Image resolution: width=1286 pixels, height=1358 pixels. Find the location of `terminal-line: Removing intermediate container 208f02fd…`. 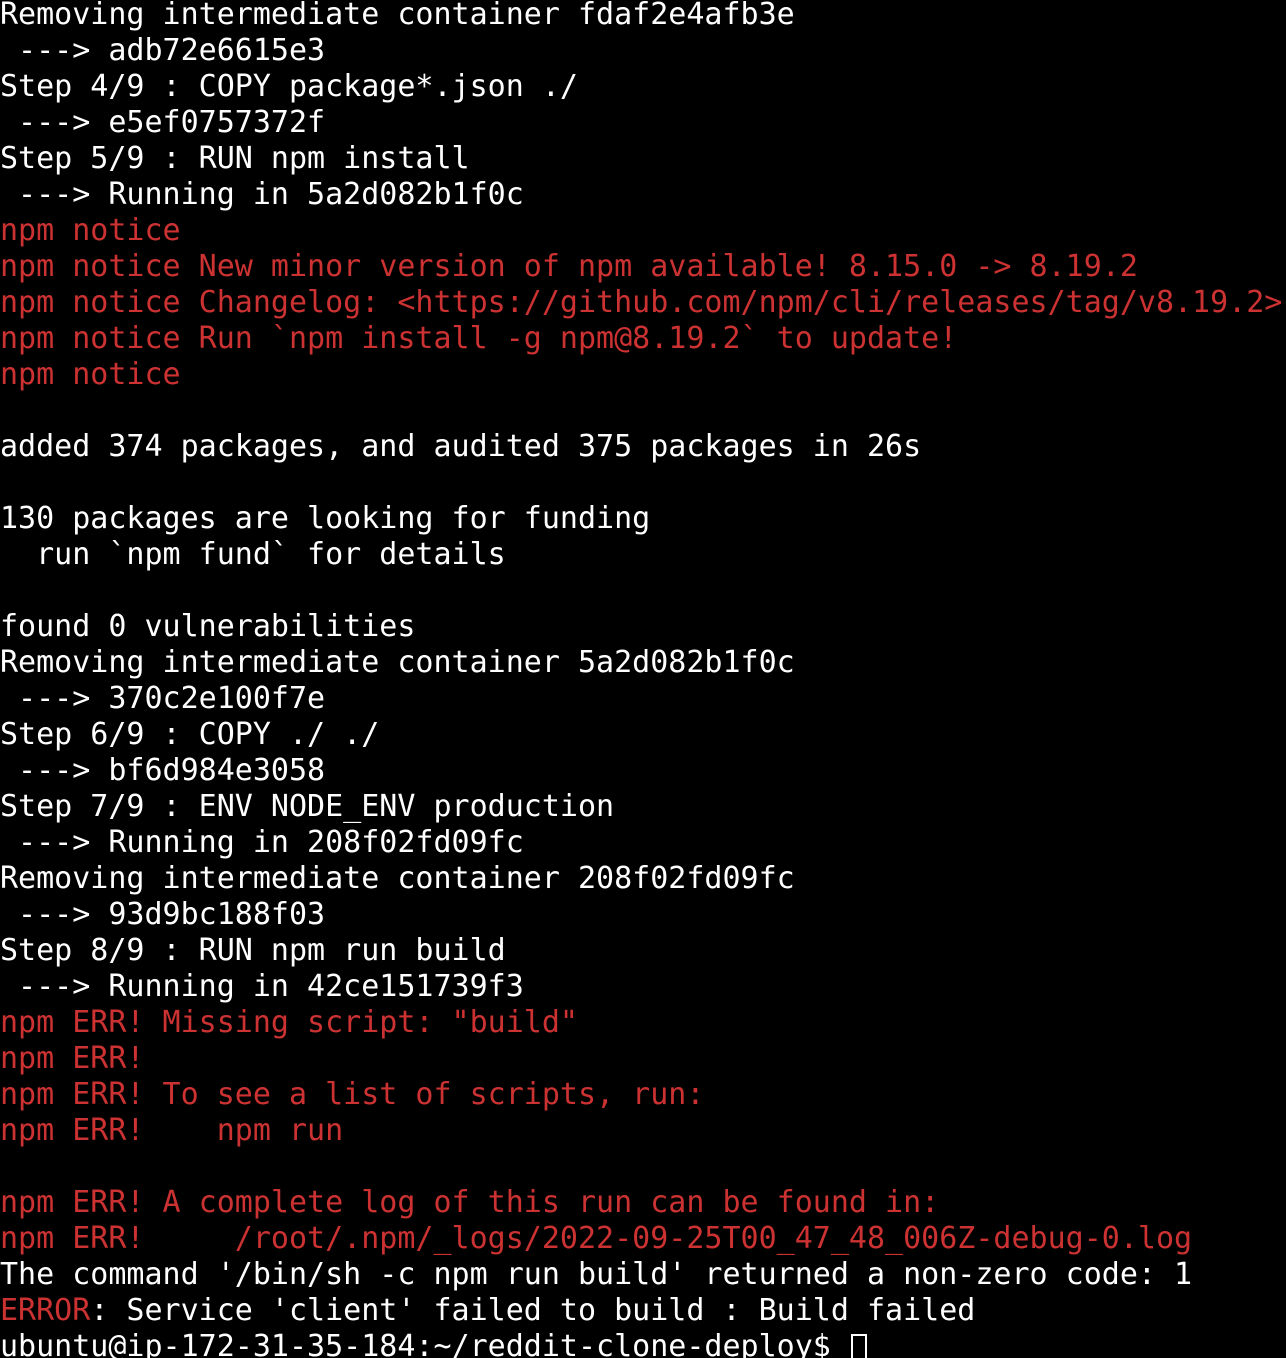

terminal-line: Removing intermediate container 208f02fd… is located at coordinates (643, 879).